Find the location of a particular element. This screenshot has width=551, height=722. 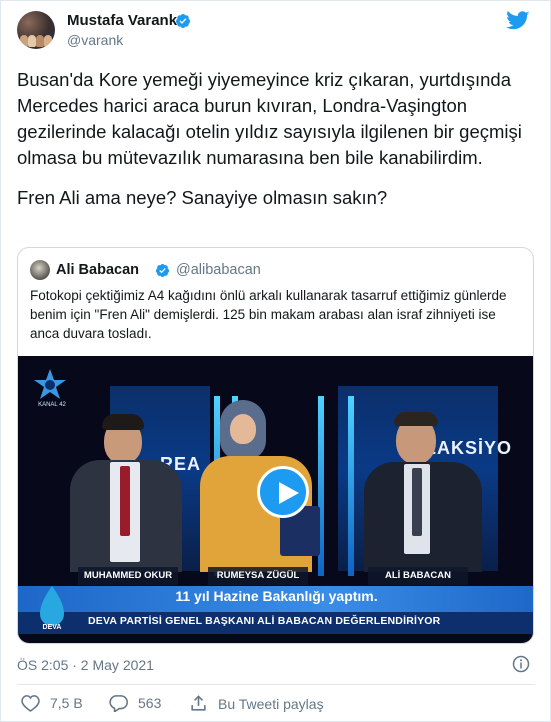

info-icon is located at coordinates (521, 664).